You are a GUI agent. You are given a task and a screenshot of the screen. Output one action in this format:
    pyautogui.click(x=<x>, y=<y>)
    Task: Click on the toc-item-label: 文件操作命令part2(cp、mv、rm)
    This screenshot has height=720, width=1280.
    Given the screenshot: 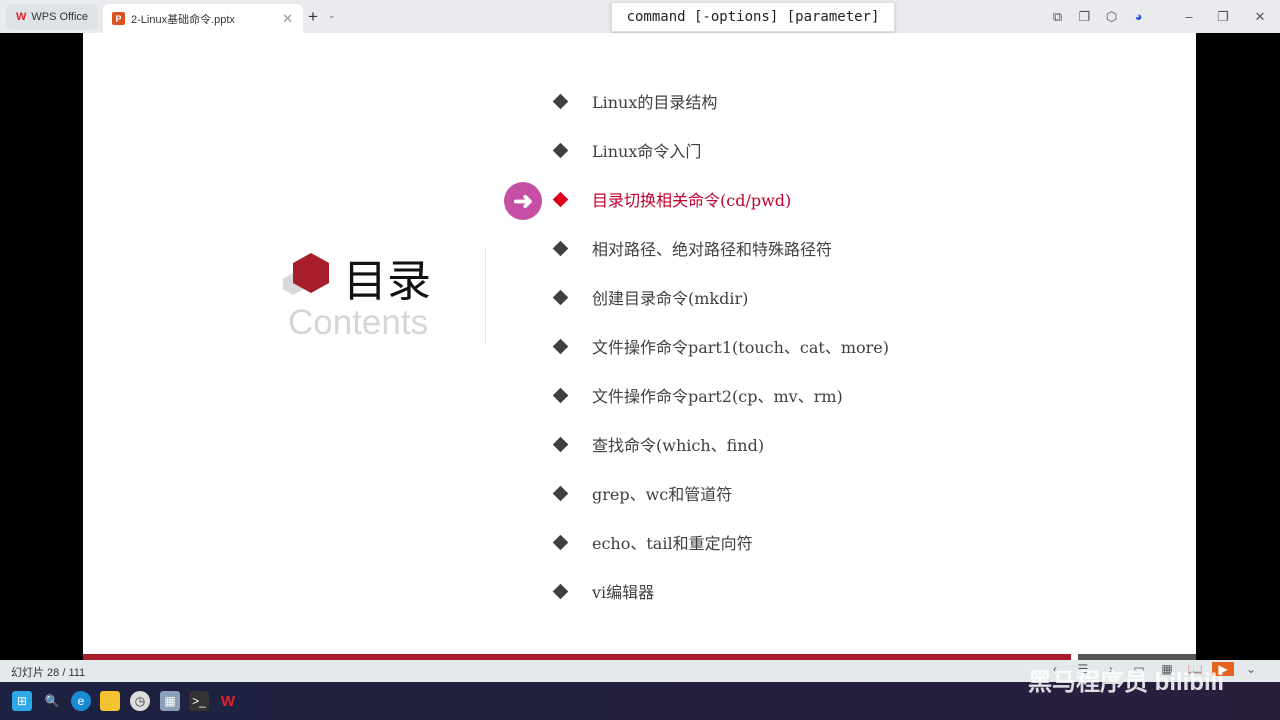 What is the action you would take?
    pyautogui.click(x=717, y=396)
    